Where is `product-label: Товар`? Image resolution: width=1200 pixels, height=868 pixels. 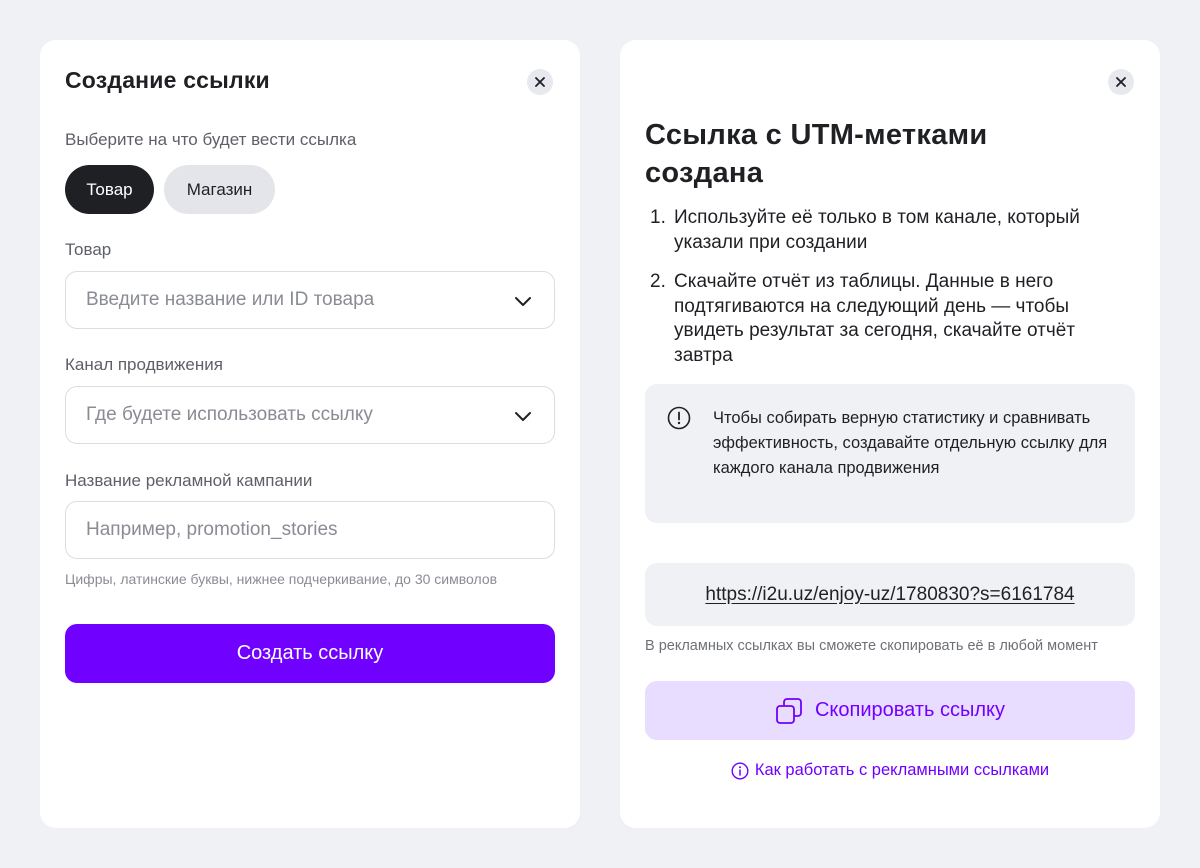 product-label: Товар is located at coordinates (88, 249).